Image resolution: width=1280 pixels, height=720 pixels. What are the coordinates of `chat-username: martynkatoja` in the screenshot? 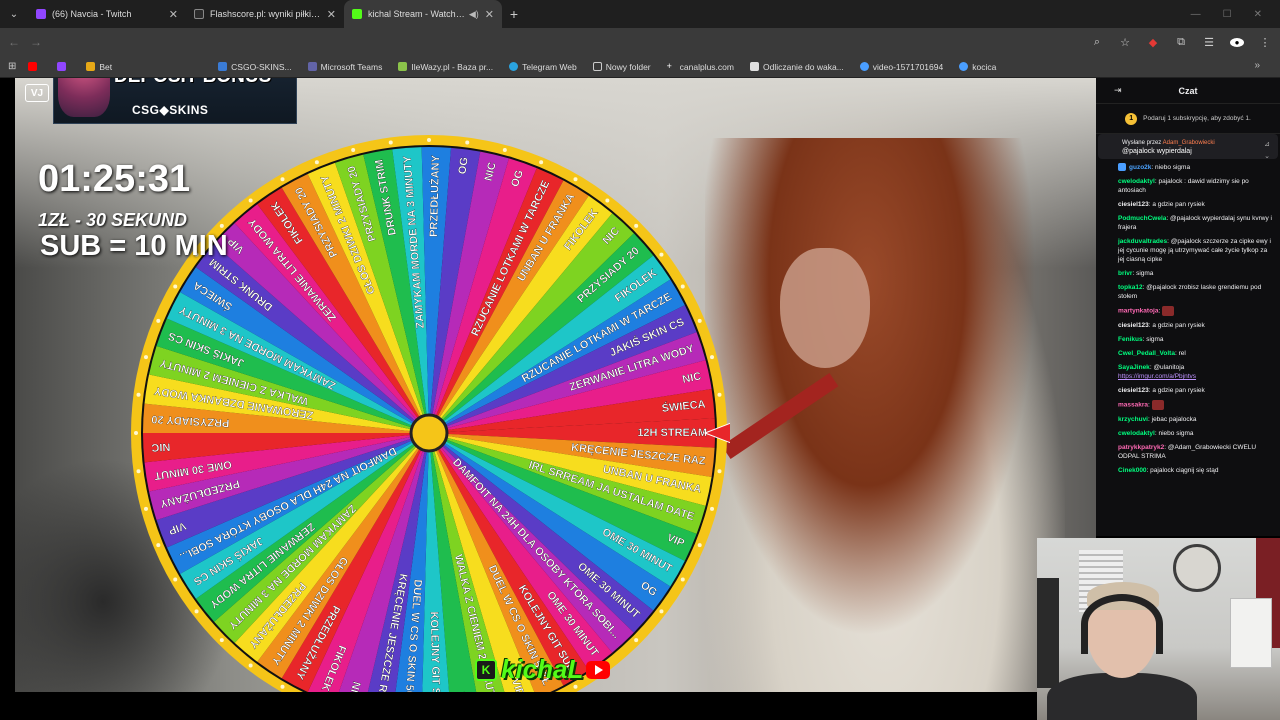 It's located at (1138, 311).